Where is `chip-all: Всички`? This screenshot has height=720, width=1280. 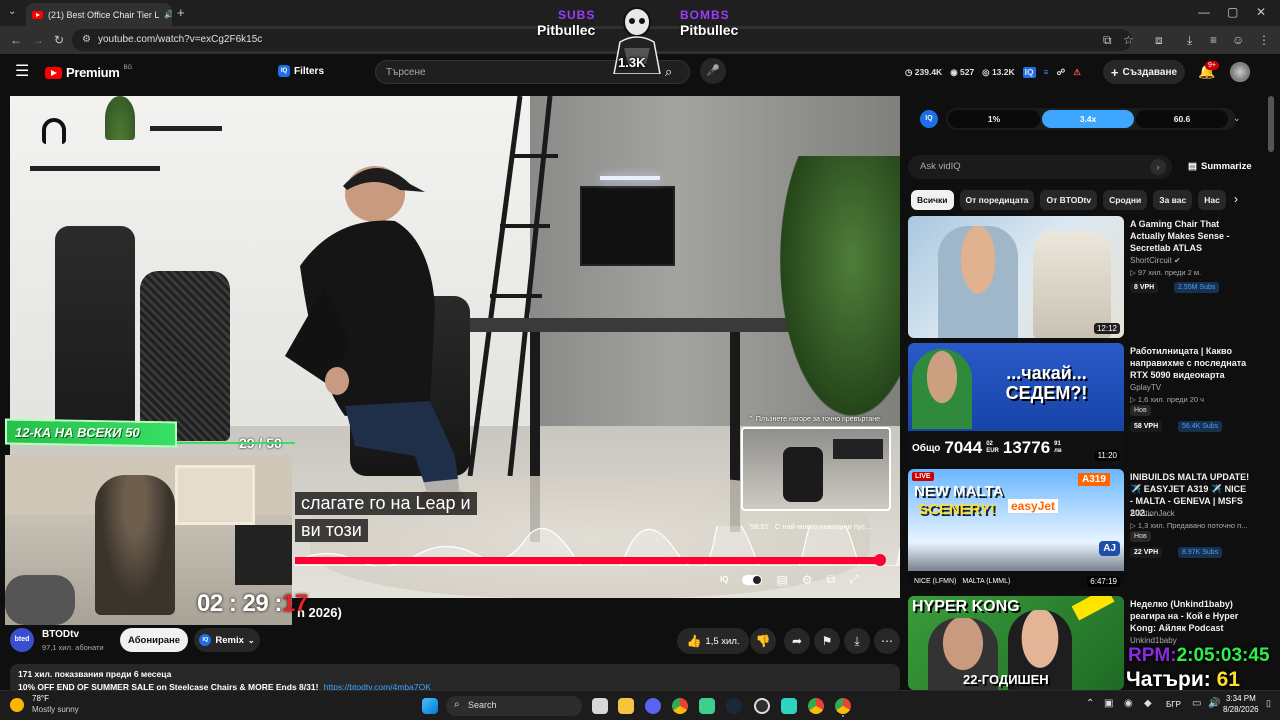
chip-all: Всички is located at coordinates (932, 200).